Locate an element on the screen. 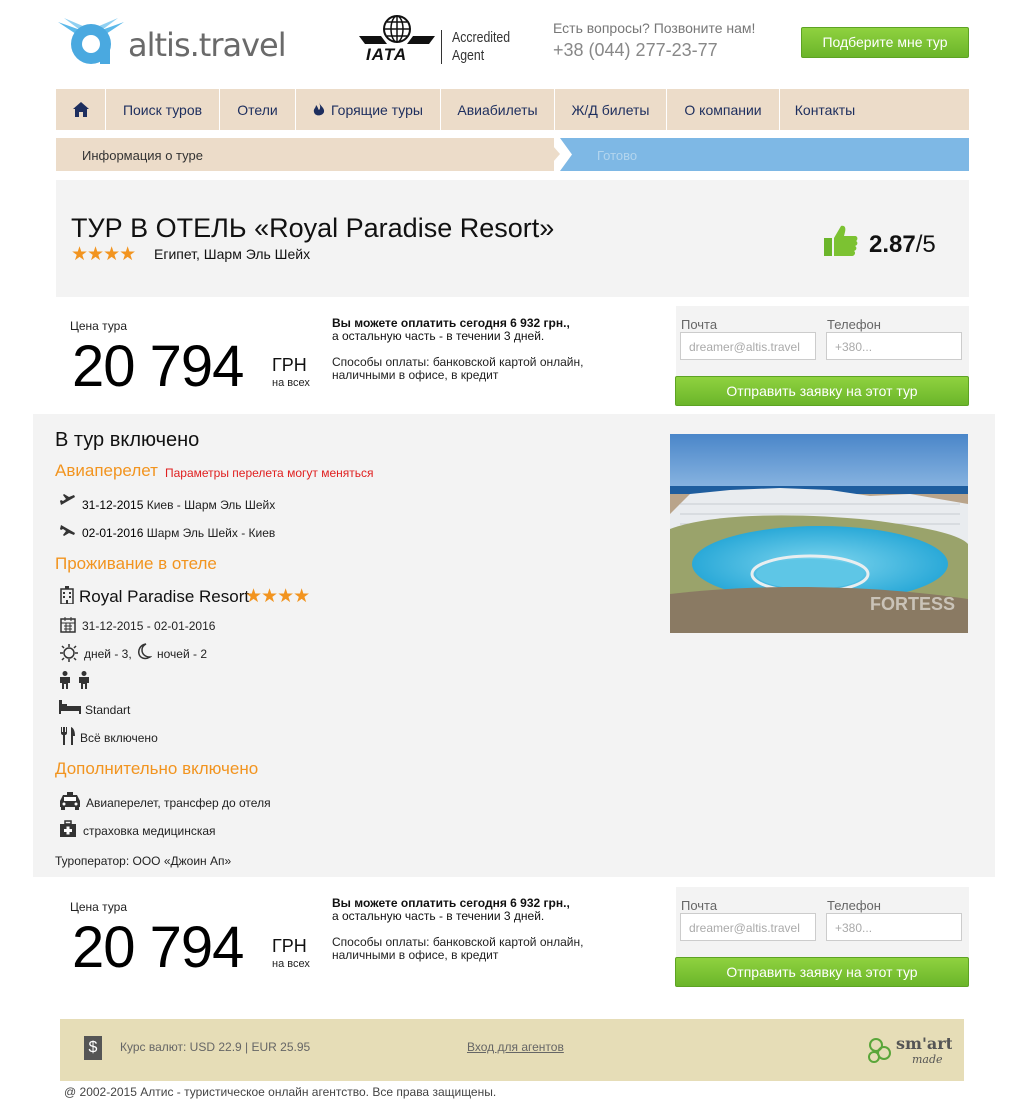 Image resolution: width=1024 pixels, height=1114 pixels. room-type: Standart is located at coordinates (108, 710).